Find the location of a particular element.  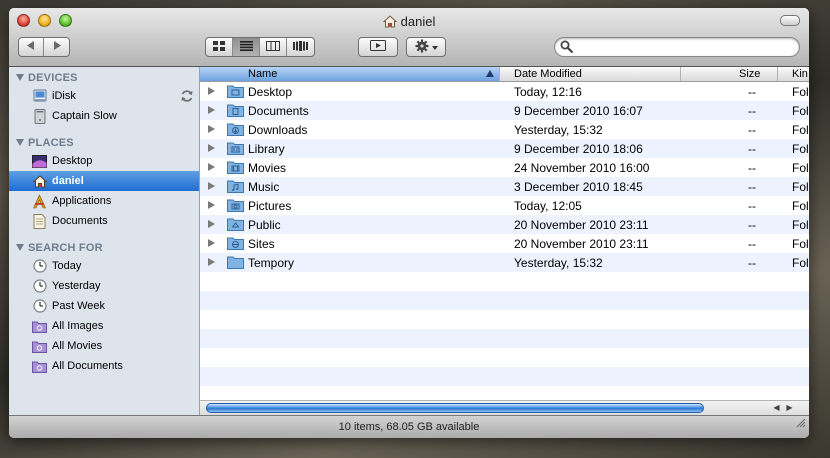

sidebar-item-applications: Applications is located at coordinates (104, 201).